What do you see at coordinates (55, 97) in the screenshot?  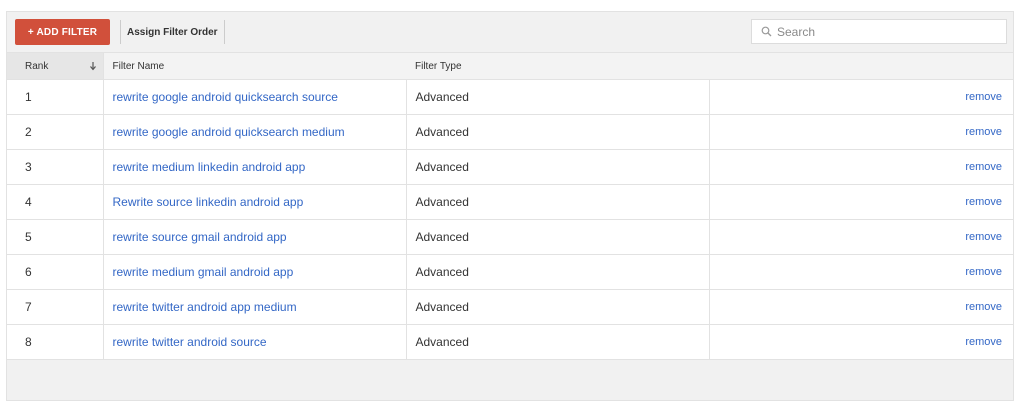 I see `rank-cell: 1` at bounding box center [55, 97].